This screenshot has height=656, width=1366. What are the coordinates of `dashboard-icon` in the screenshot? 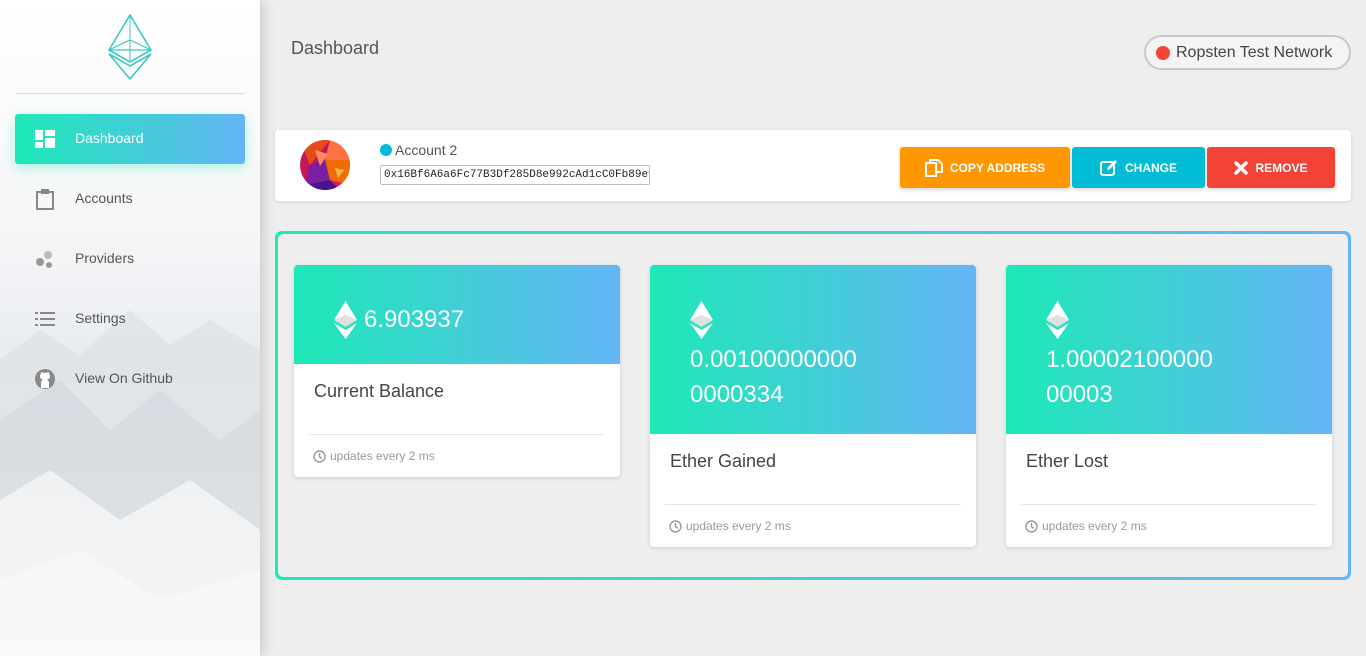 It's located at (45, 139).